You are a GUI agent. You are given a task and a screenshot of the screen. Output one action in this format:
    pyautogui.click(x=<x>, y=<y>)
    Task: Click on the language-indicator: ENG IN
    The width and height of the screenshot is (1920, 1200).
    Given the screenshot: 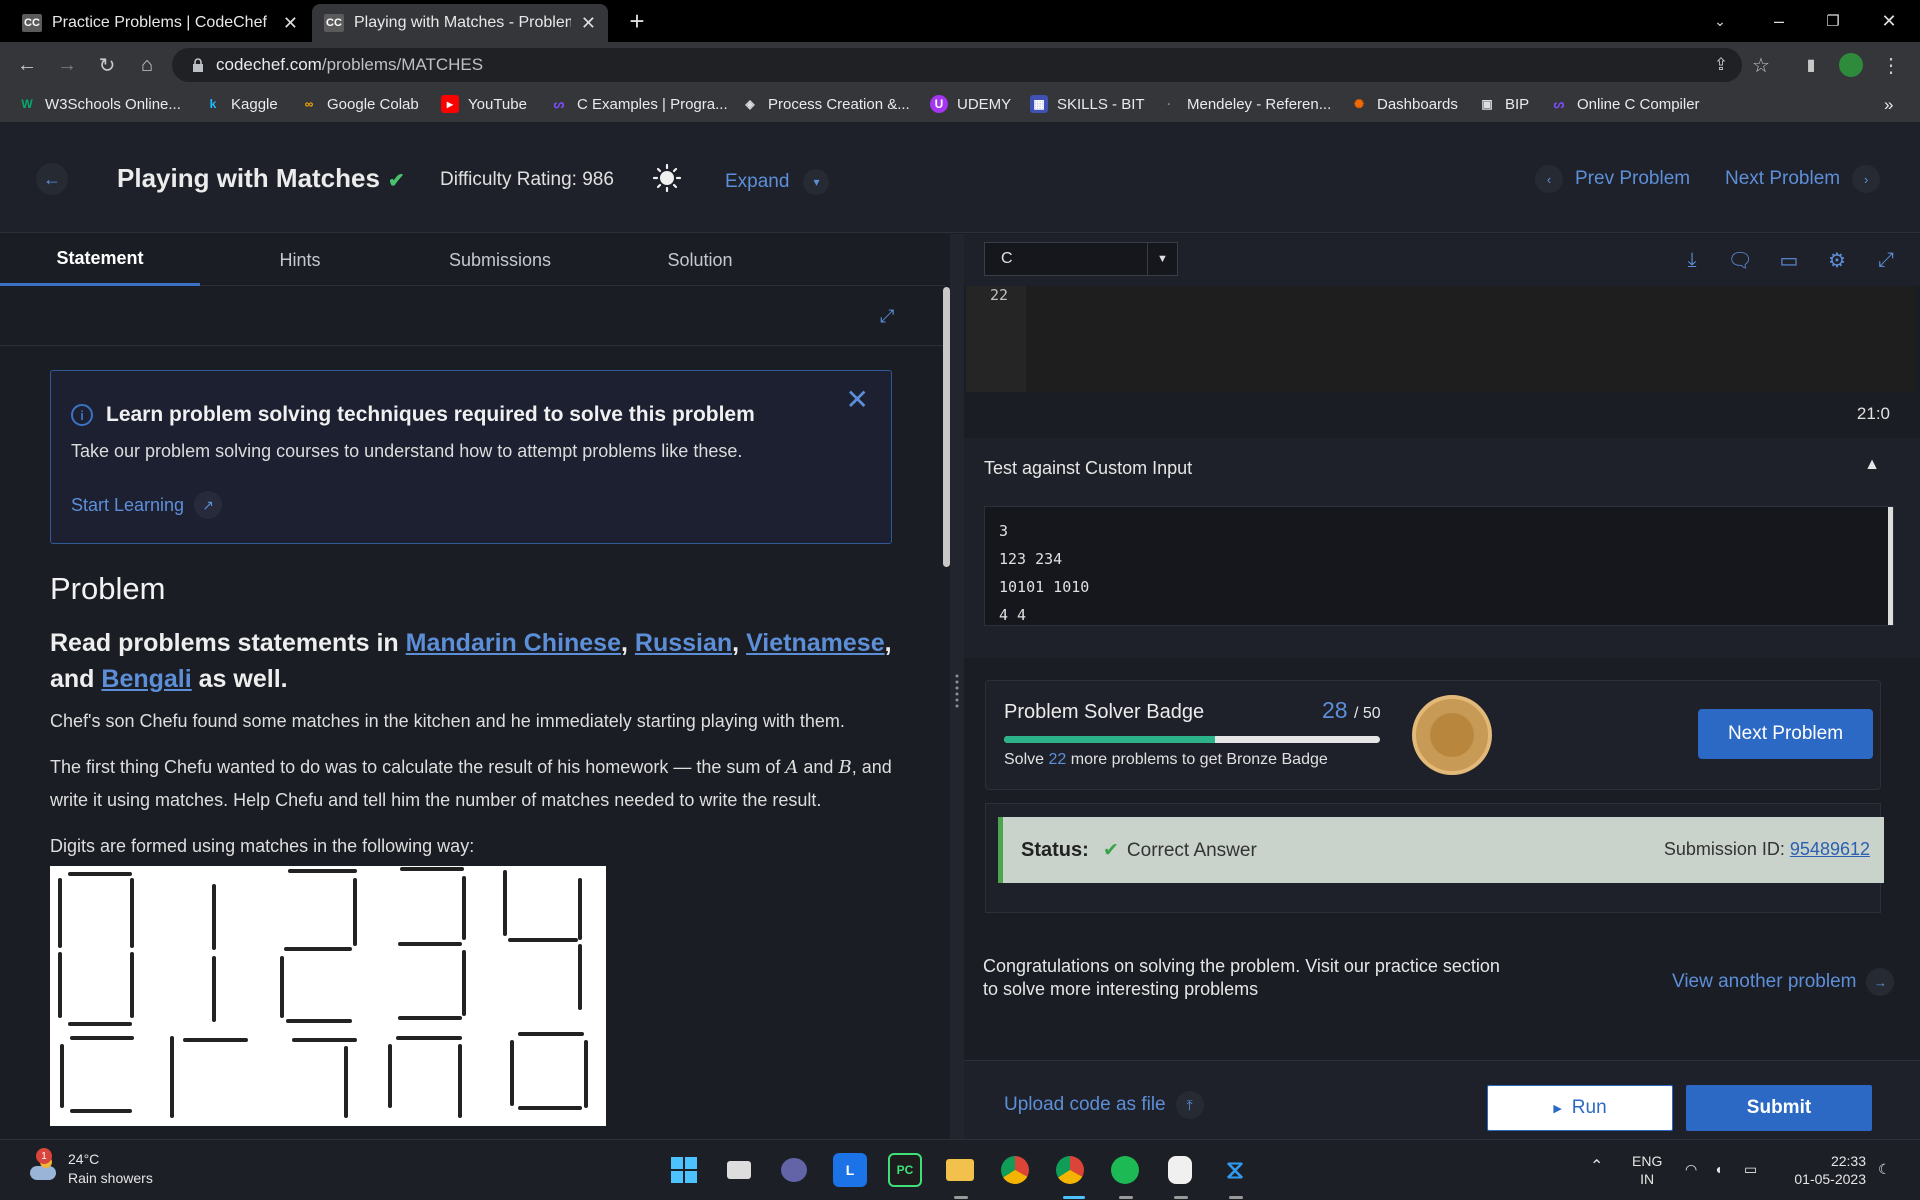 What is the action you would take?
    pyautogui.click(x=1647, y=1170)
    